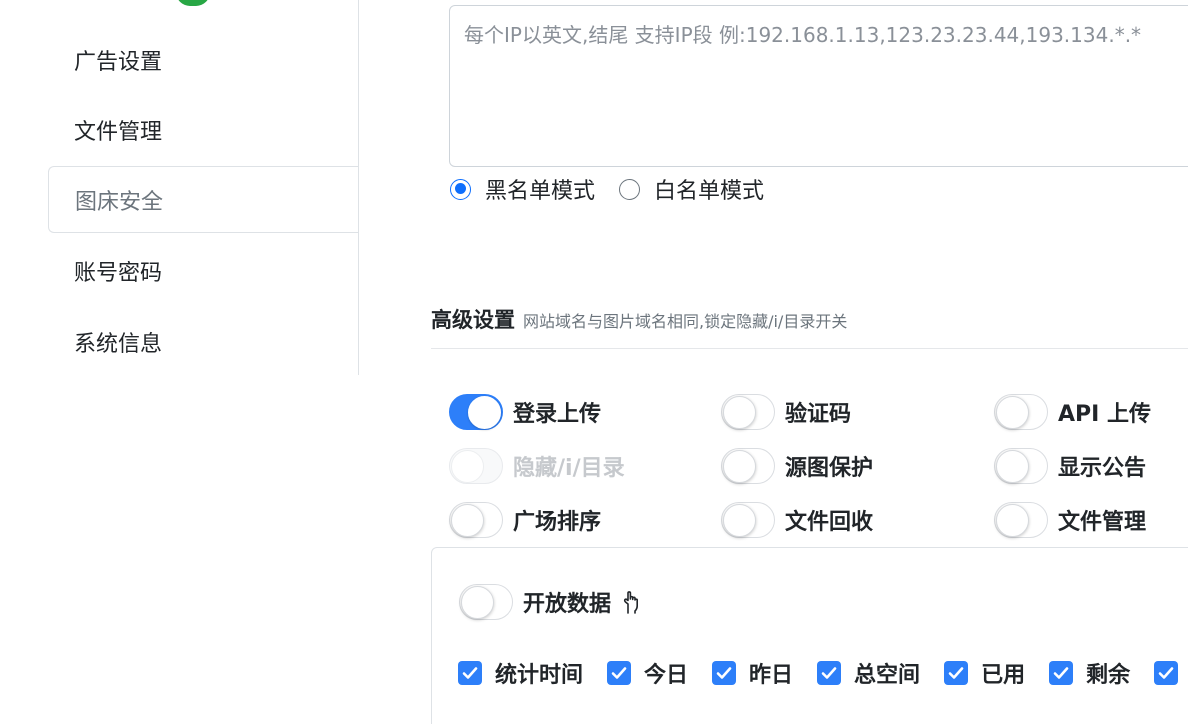 This screenshot has width=1188, height=724. I want to click on switch-open-data: 开放数据, so click(551, 602).